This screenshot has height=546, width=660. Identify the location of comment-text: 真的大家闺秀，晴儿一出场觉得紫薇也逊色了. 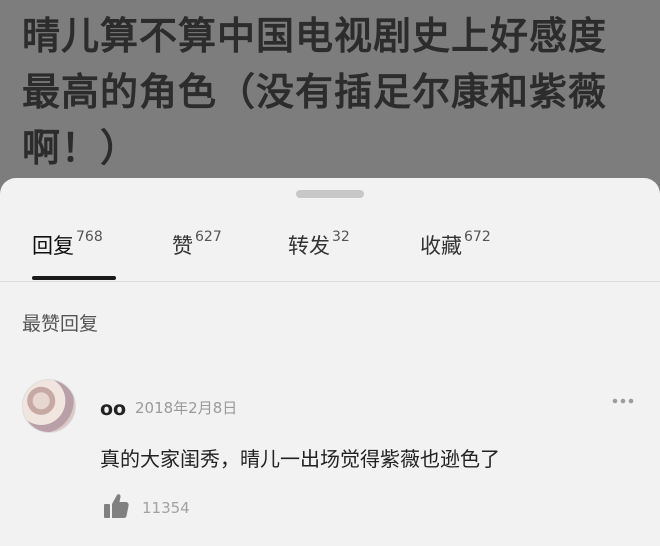
(300, 459).